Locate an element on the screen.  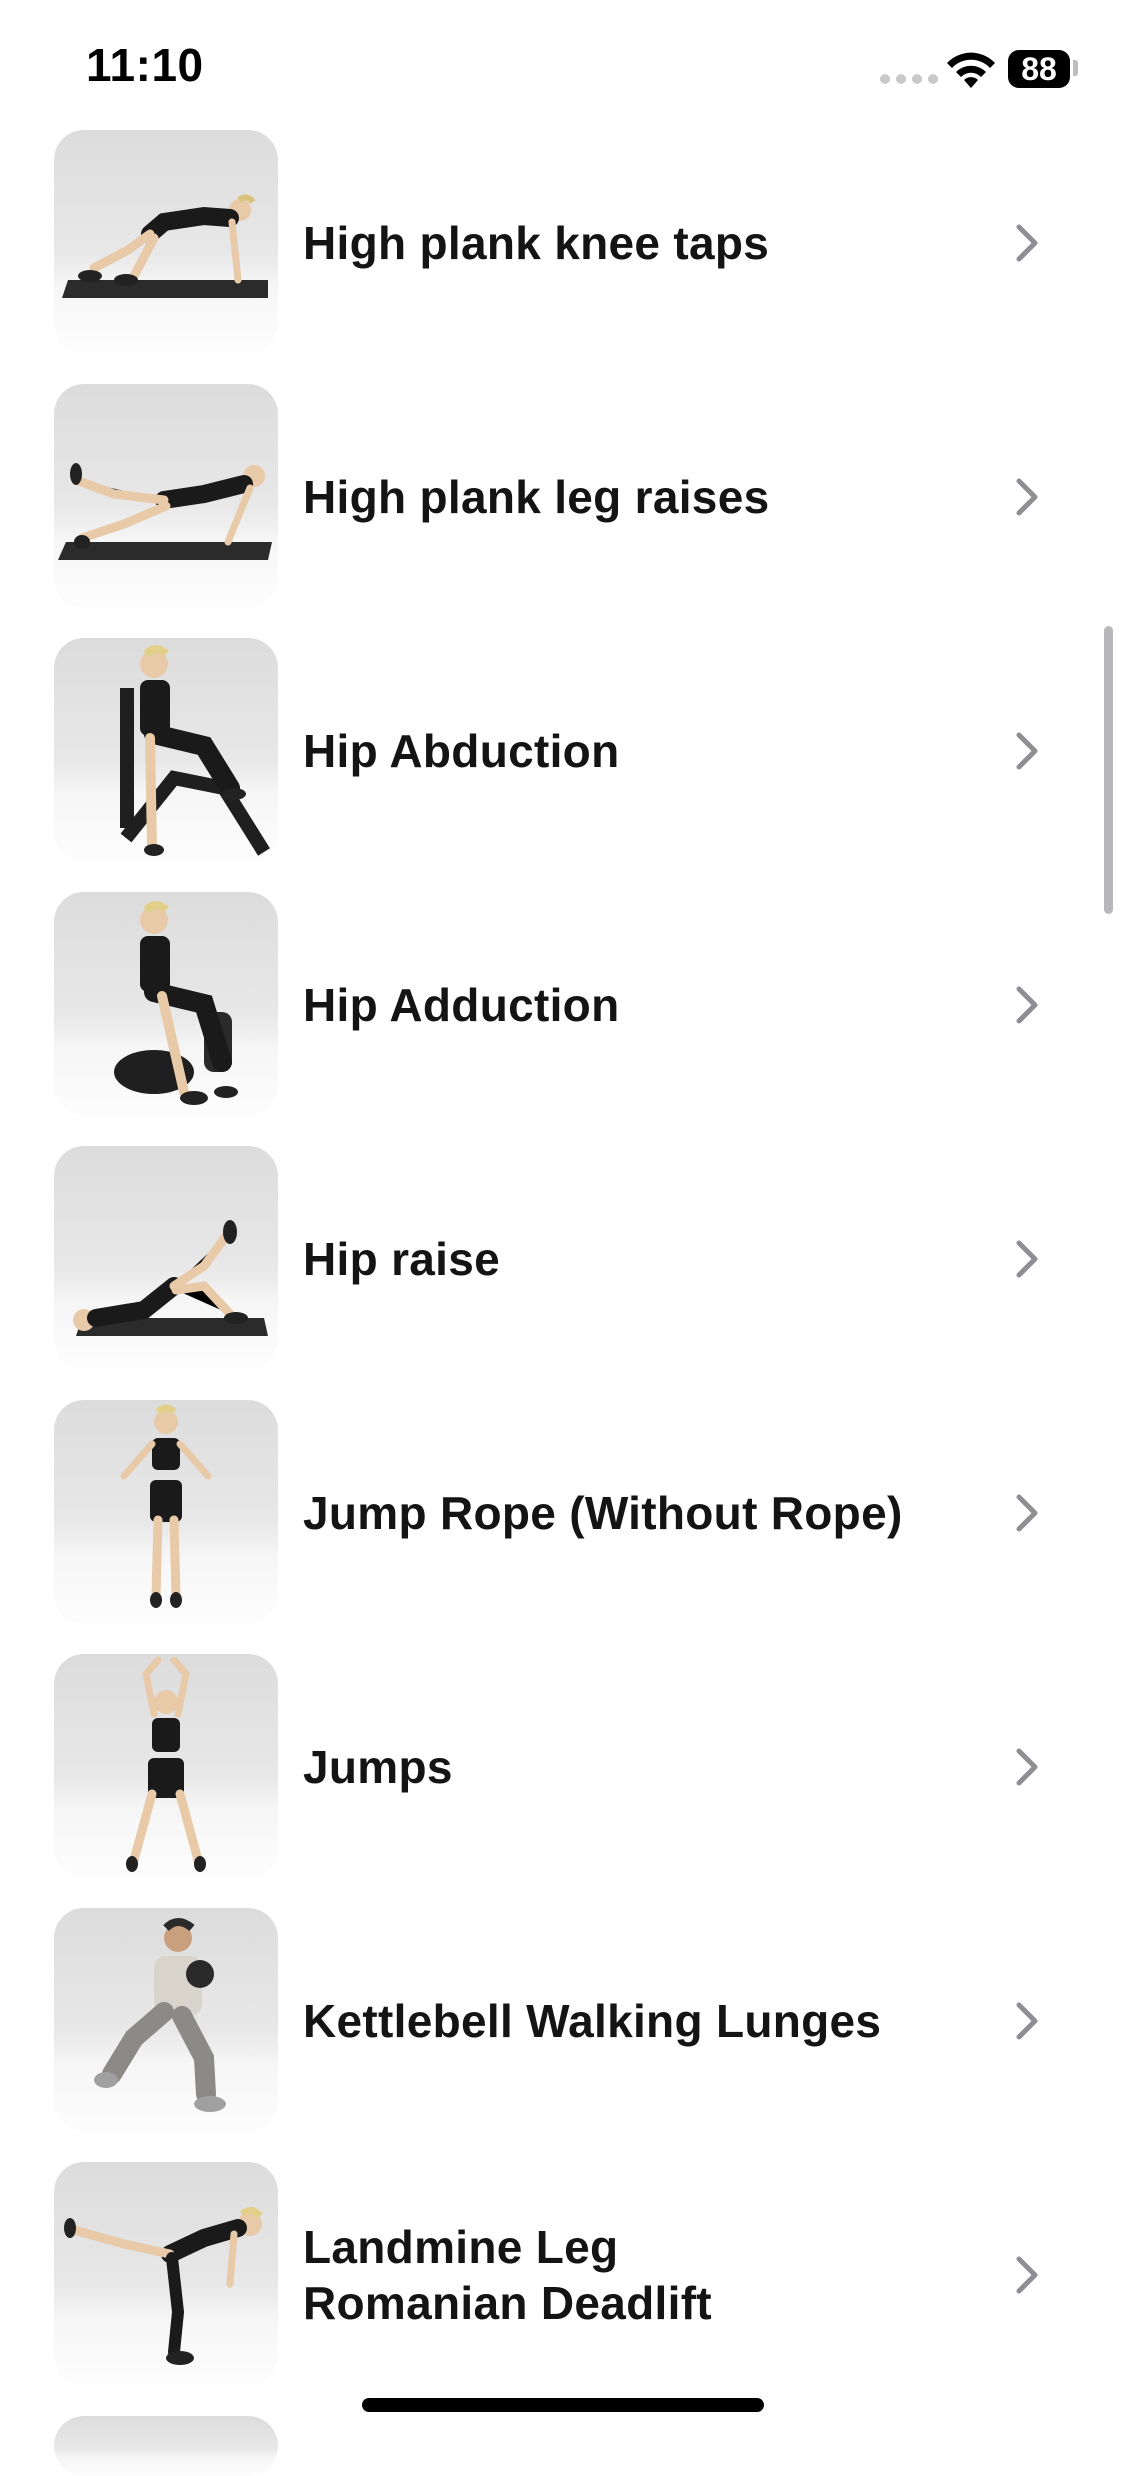
hip-raise-figure is located at coordinates (170, 1278).